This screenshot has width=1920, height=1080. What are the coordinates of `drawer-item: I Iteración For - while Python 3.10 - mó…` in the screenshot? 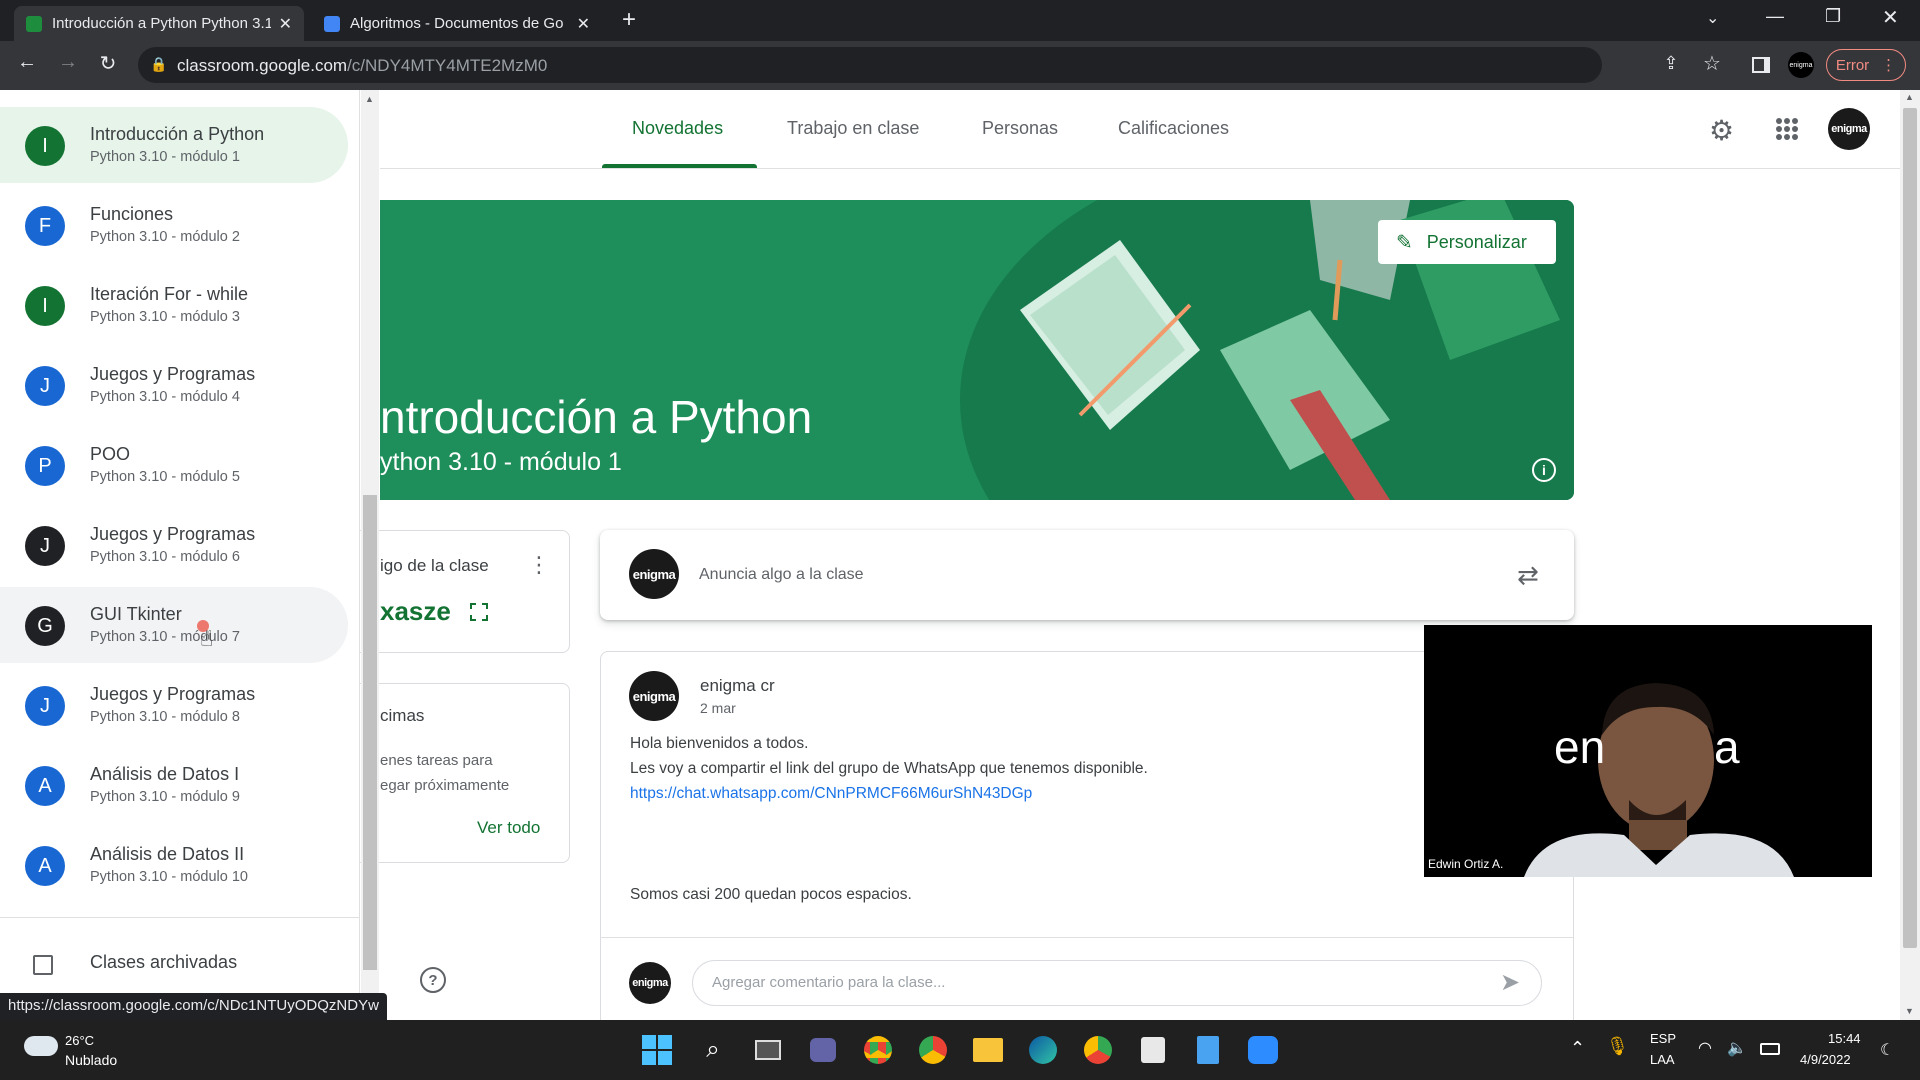 It's located at (174, 305).